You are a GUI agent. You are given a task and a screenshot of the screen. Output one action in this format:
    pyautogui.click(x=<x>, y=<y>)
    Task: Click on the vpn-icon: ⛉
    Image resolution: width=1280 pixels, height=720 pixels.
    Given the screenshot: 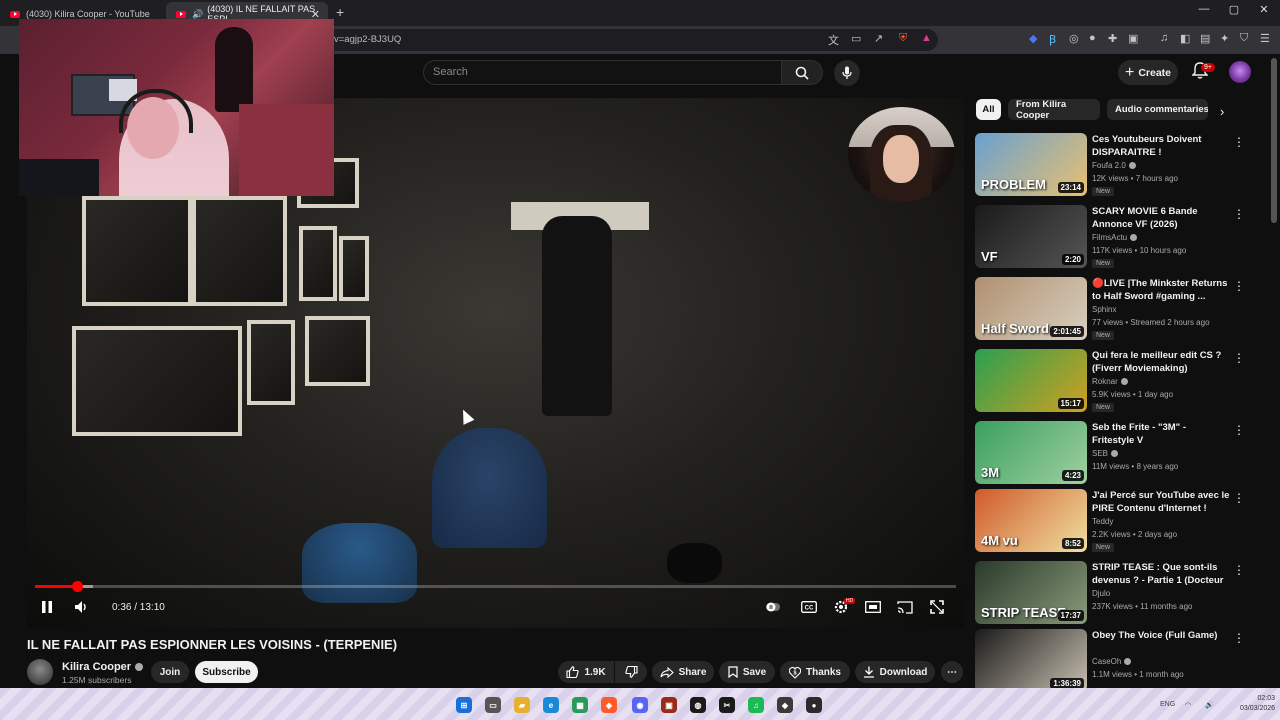 What is the action you would take?
    pyautogui.click(x=1244, y=38)
    